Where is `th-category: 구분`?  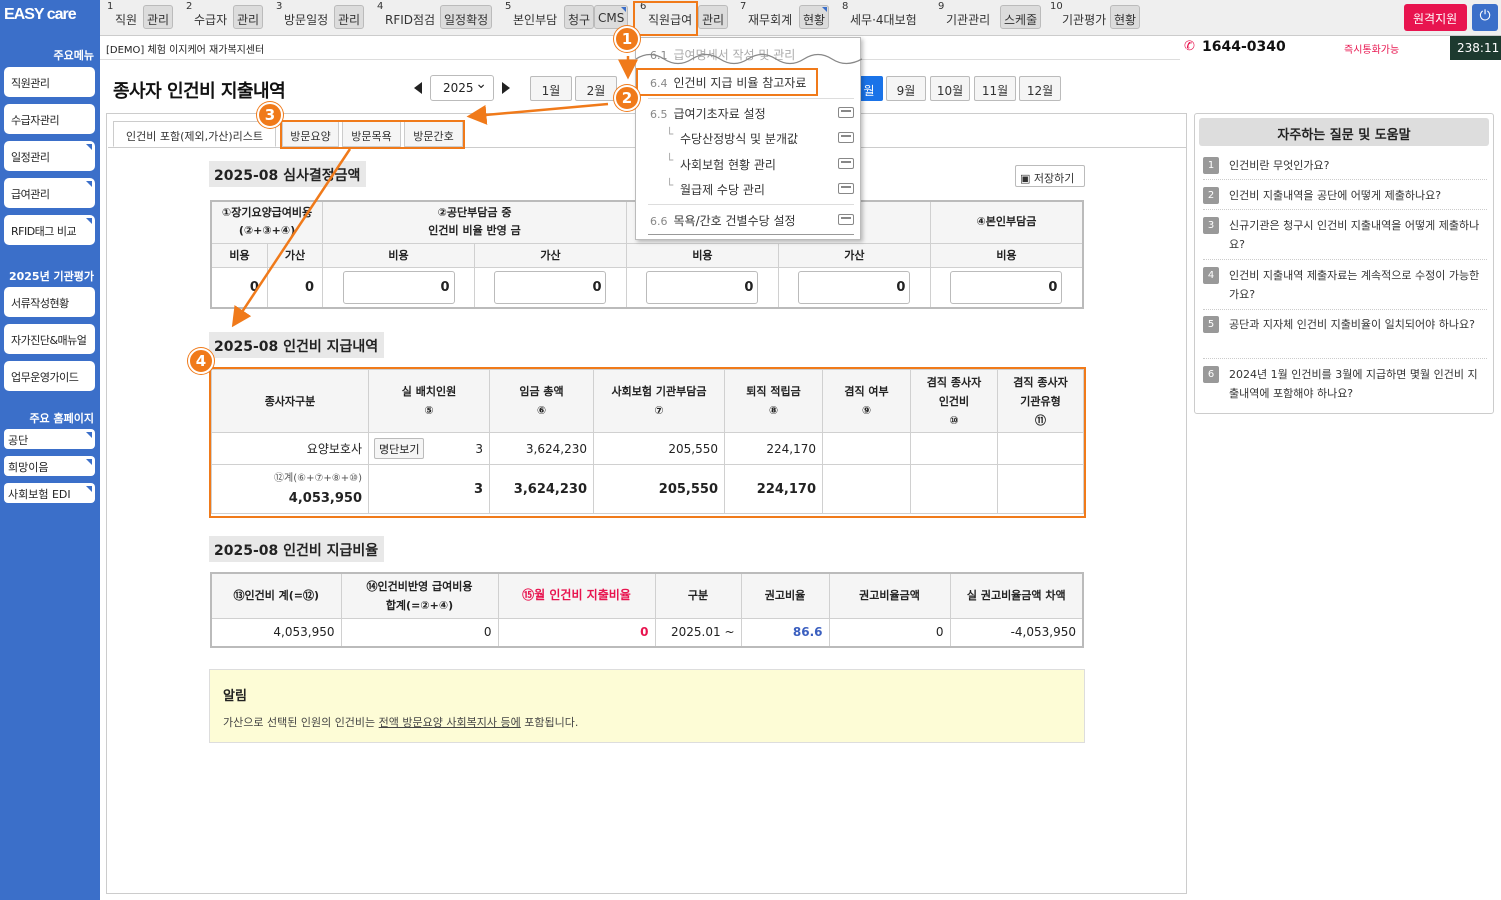
th-category: 구분 is located at coordinates (698, 595).